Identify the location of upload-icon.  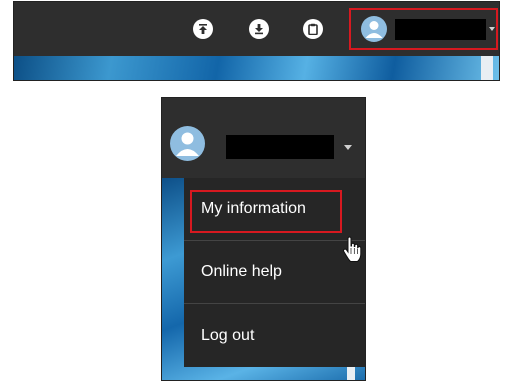
(203, 29).